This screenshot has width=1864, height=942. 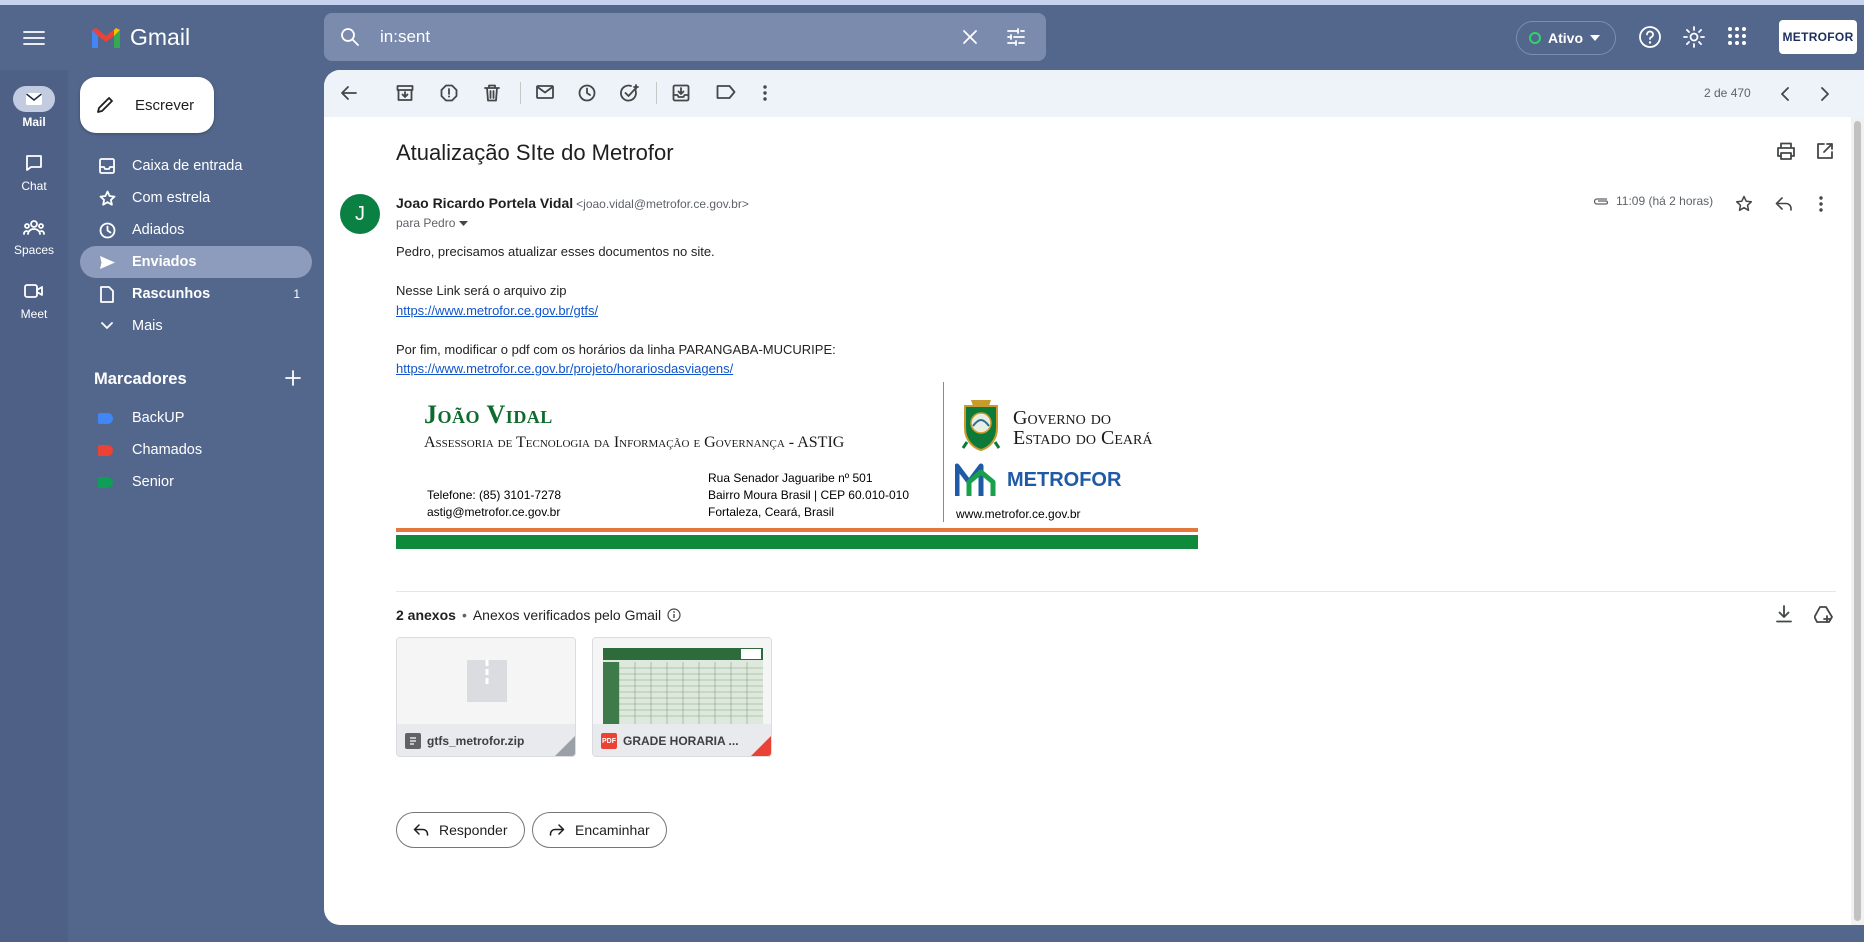 What do you see at coordinates (158, 230) in the screenshot?
I see `sidebar-item-label: Adiados` at bounding box center [158, 230].